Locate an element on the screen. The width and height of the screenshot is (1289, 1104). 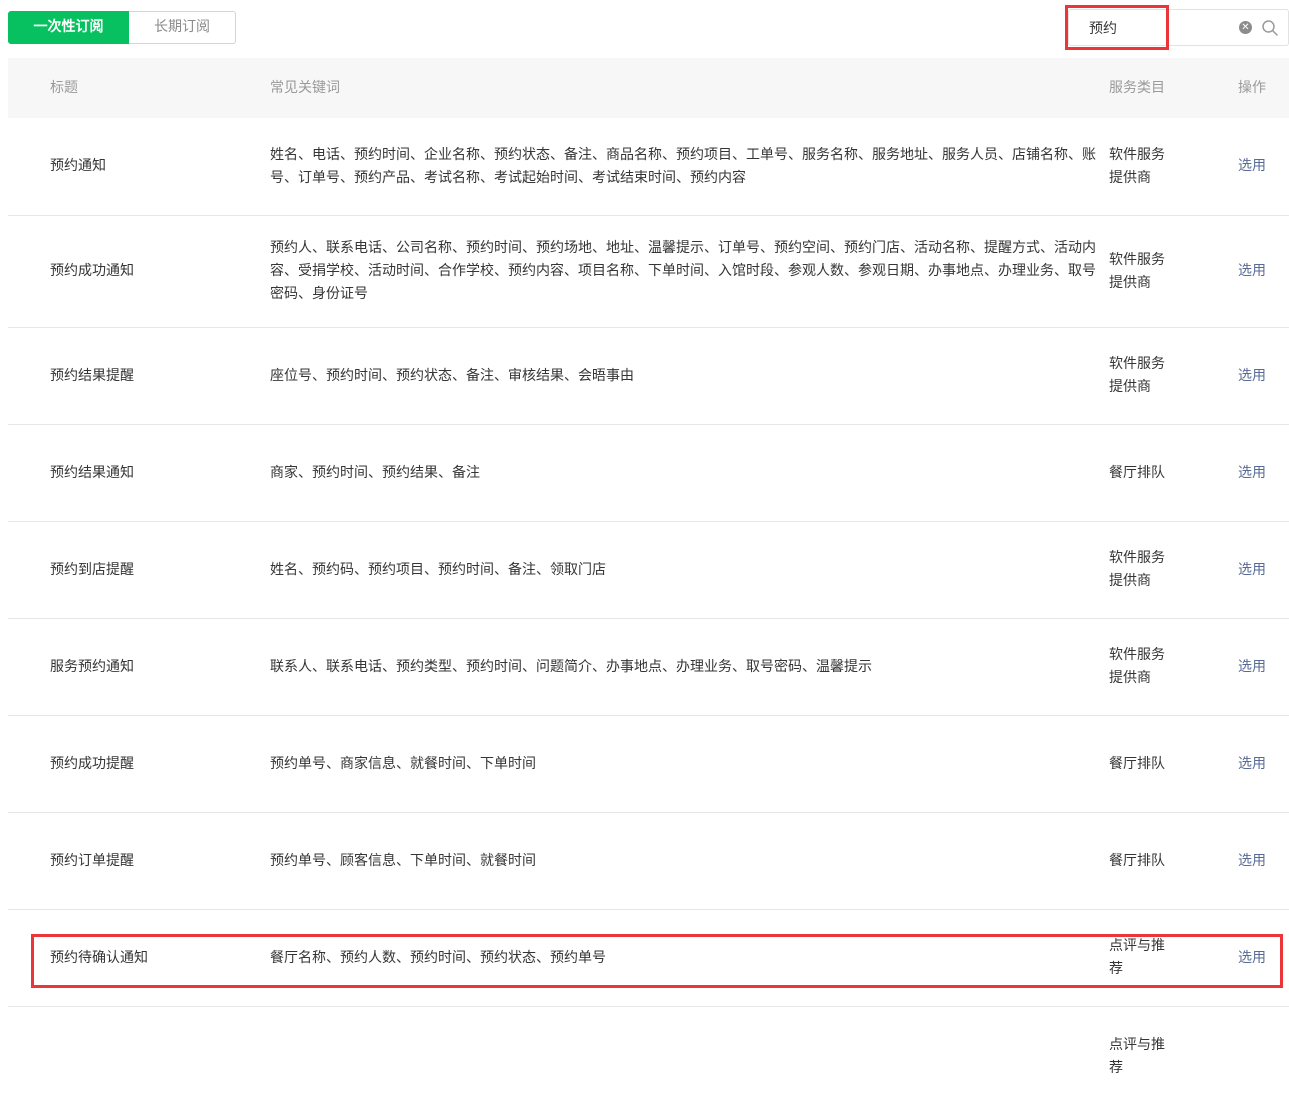
table-row: 预约订单提醒 预约单号、顾客信息、下单时间、就餐时间 餐厅排队 选用 is located at coordinates (648, 861).